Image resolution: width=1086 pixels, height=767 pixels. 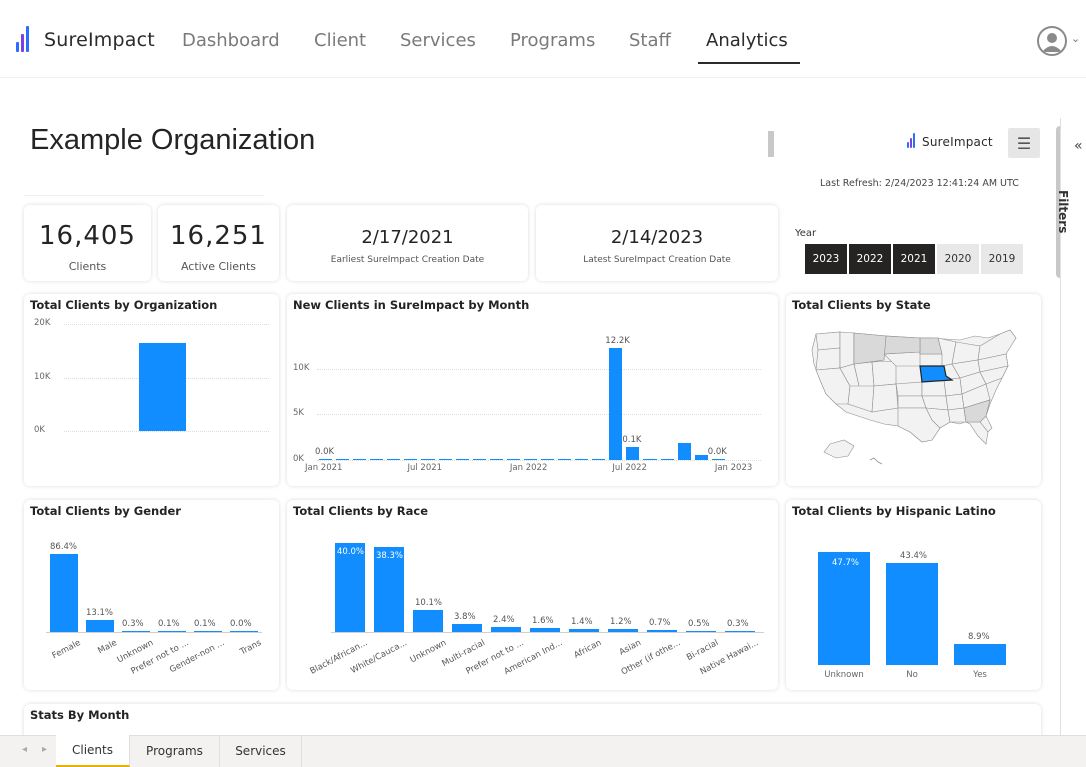 I want to click on nav-analytics: Analytics, so click(x=747, y=40).